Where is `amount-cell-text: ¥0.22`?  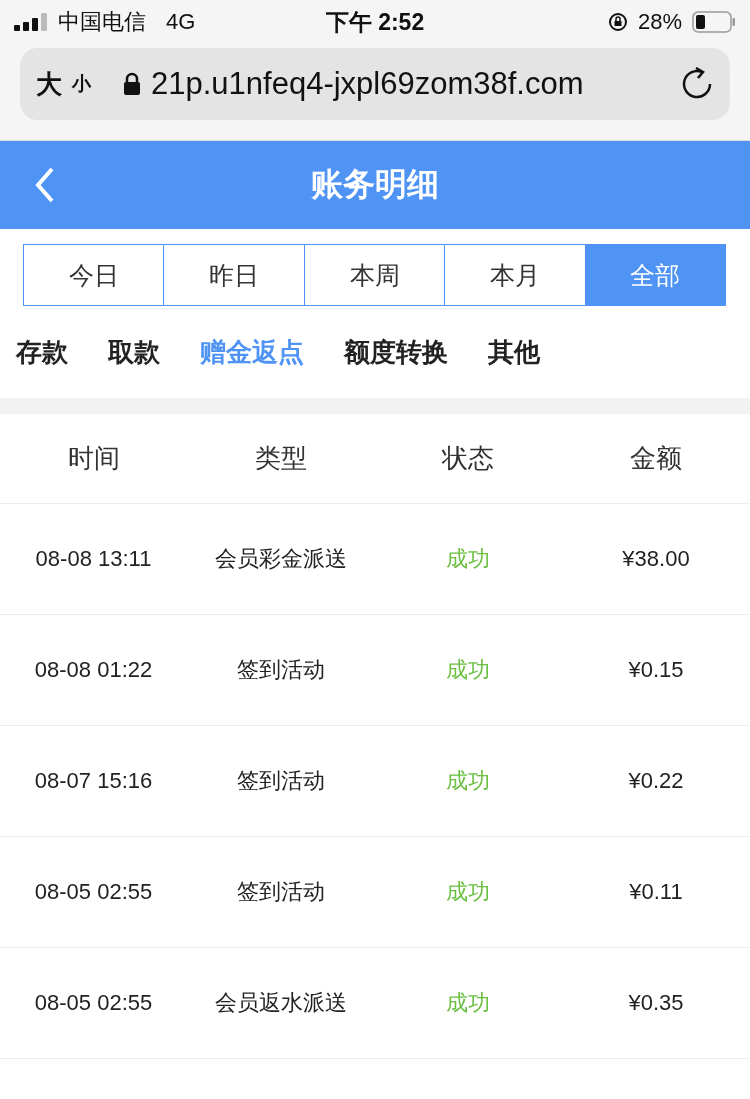 amount-cell-text: ¥0.22 is located at coordinates (656, 781).